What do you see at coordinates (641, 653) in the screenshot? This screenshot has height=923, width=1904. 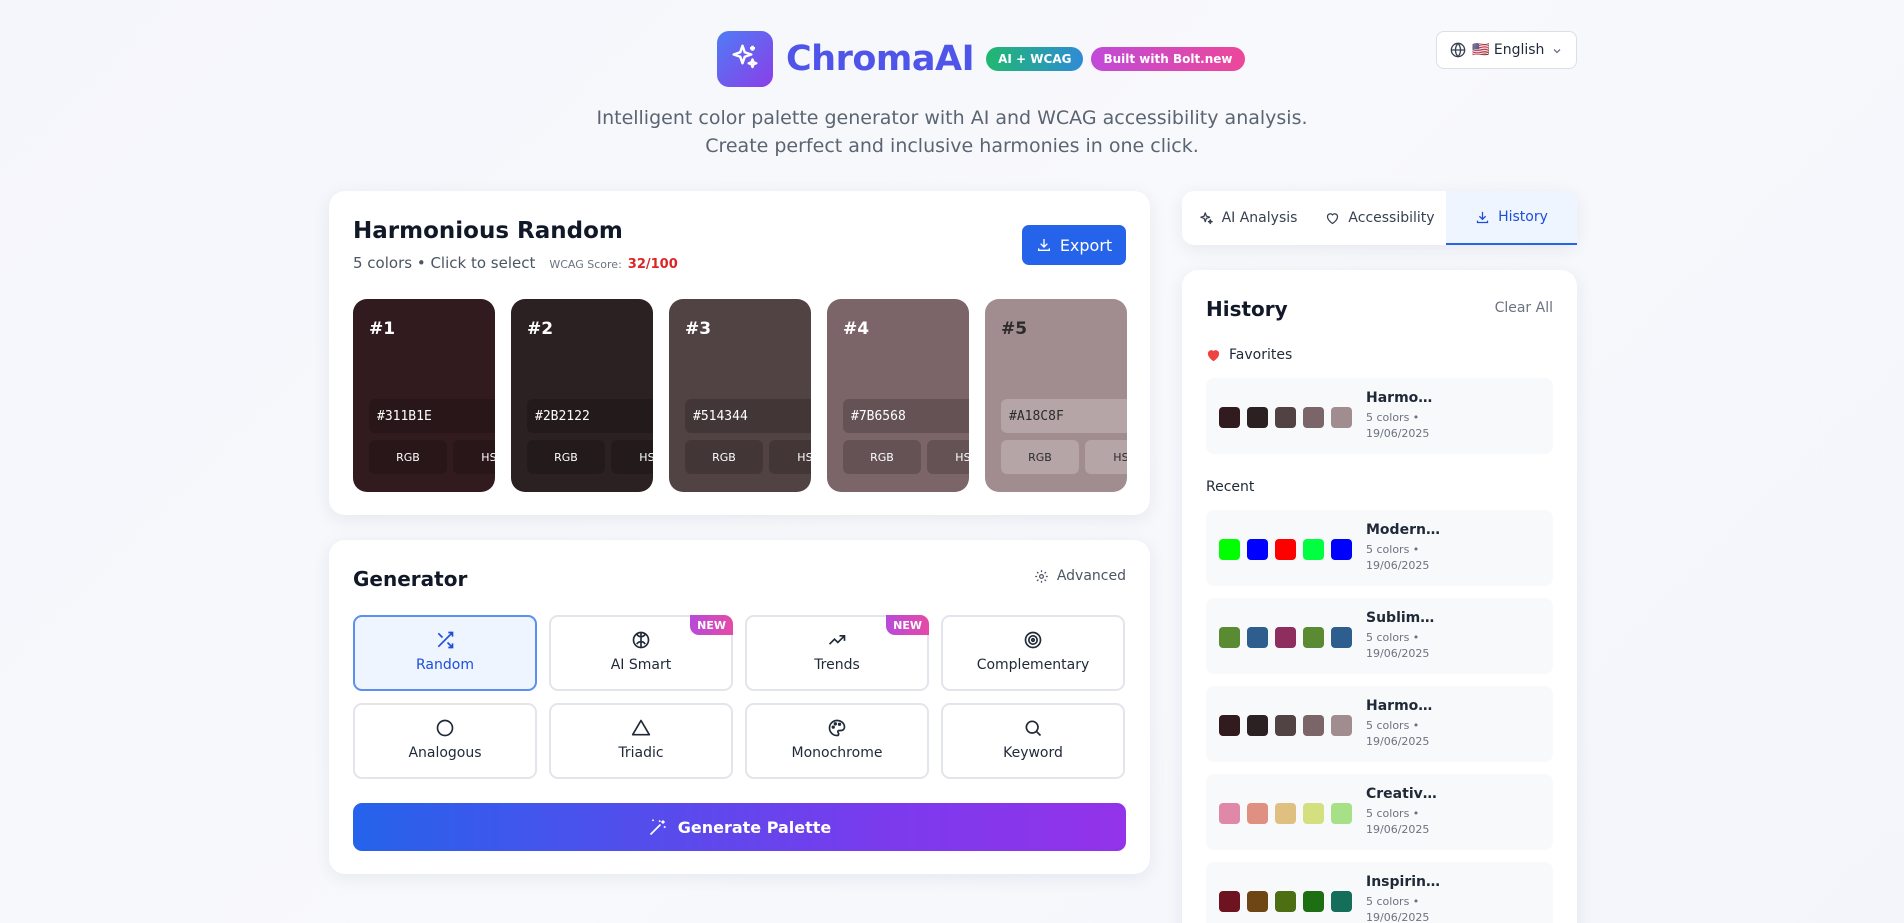 I see `mode-ai-smart: NEW AI Smart` at bounding box center [641, 653].